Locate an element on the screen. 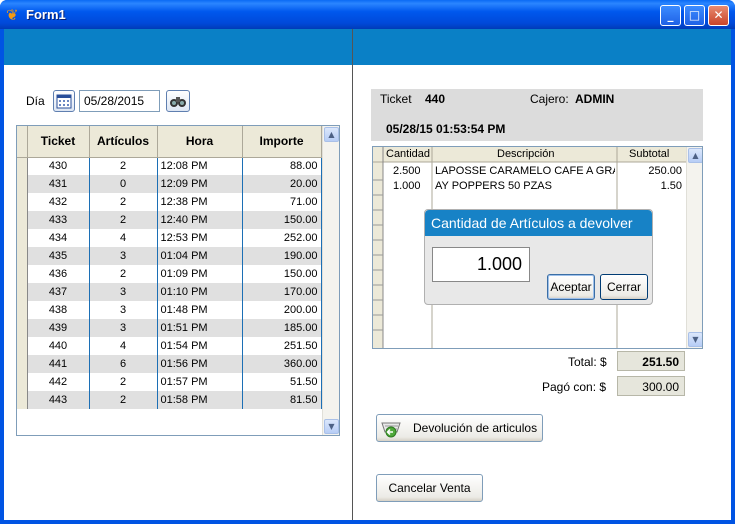  table-row: 437 3 01:10 PM 170.00 is located at coordinates (169, 292).